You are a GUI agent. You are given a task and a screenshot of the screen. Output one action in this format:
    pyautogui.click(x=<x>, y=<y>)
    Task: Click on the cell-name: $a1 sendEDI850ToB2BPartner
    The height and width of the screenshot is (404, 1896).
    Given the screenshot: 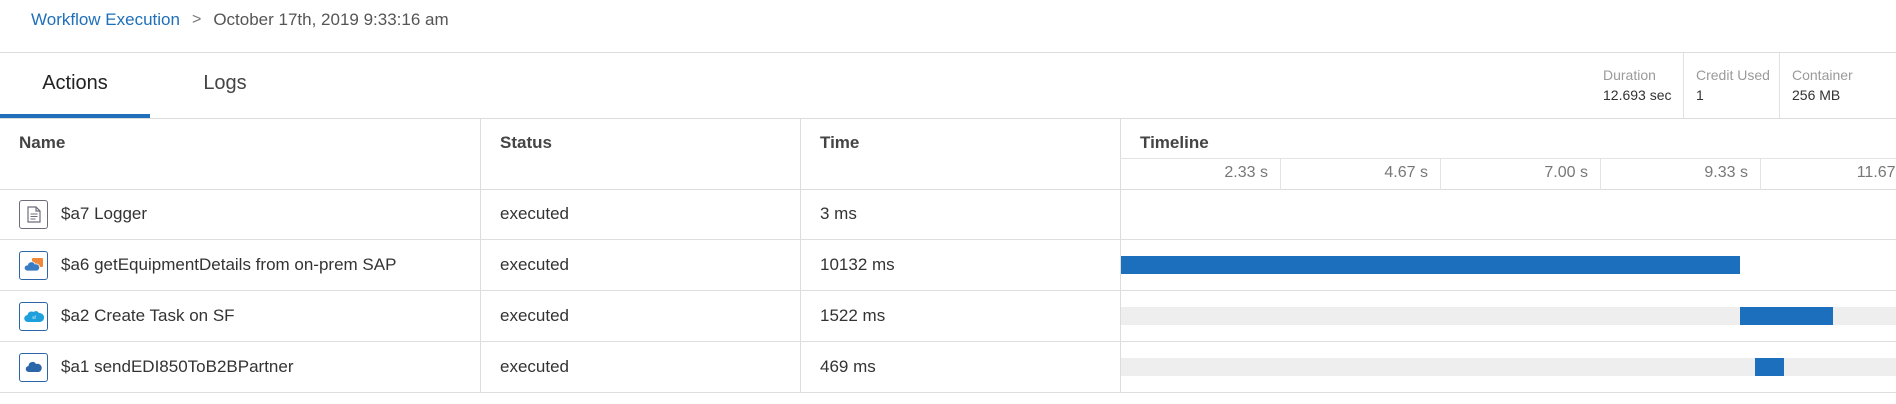 What is the action you would take?
    pyautogui.click(x=240, y=367)
    